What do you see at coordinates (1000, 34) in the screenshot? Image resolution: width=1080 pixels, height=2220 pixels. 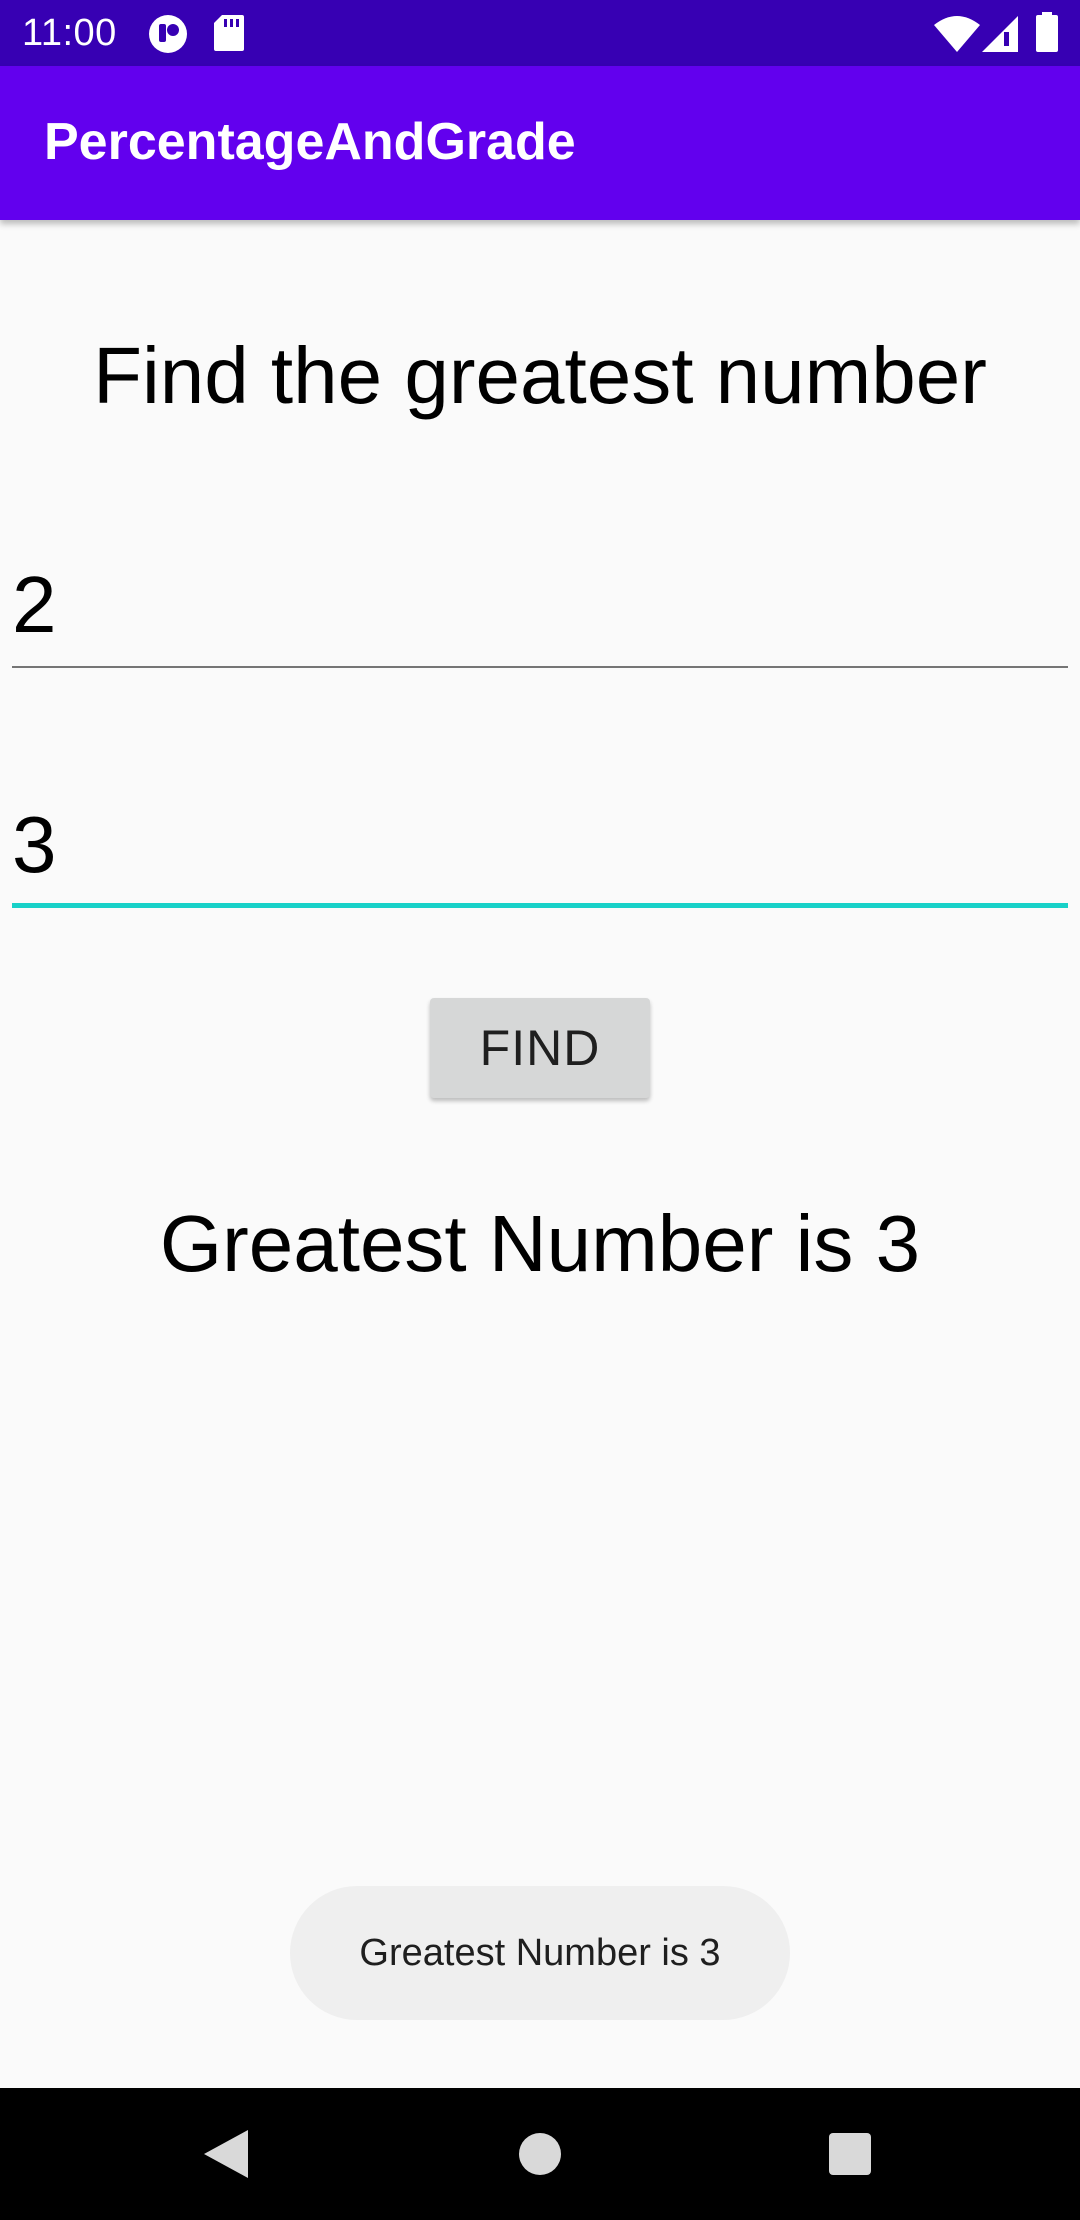 I see `cell-signal-icon` at bounding box center [1000, 34].